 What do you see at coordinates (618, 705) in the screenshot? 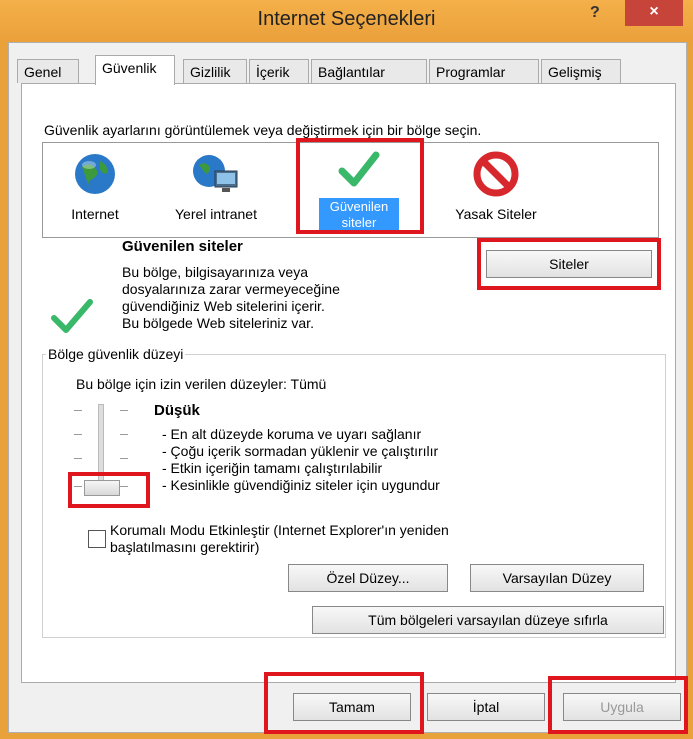
I see `highlight-apply-button` at bounding box center [618, 705].